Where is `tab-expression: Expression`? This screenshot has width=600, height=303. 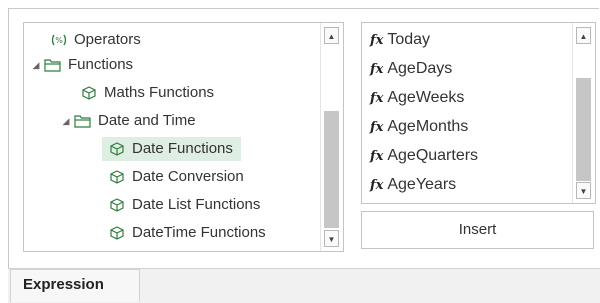
tab-expression: Expression is located at coordinates (75, 285).